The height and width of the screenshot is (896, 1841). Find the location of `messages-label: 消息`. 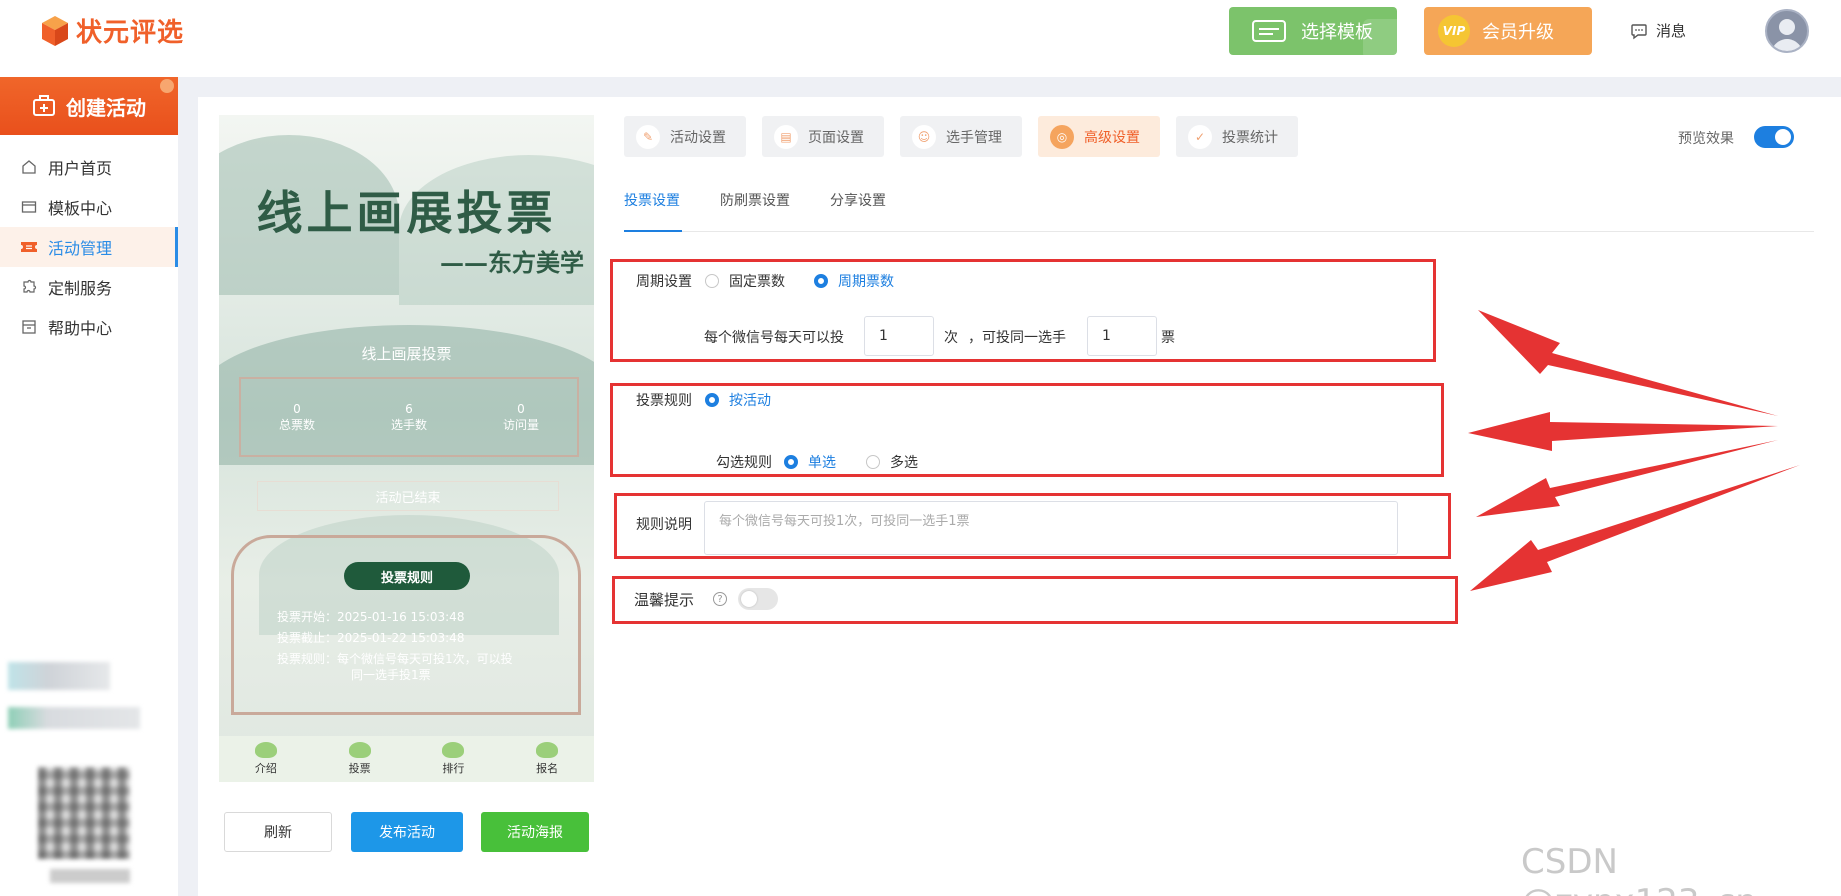

messages-label: 消息 is located at coordinates (1671, 31).